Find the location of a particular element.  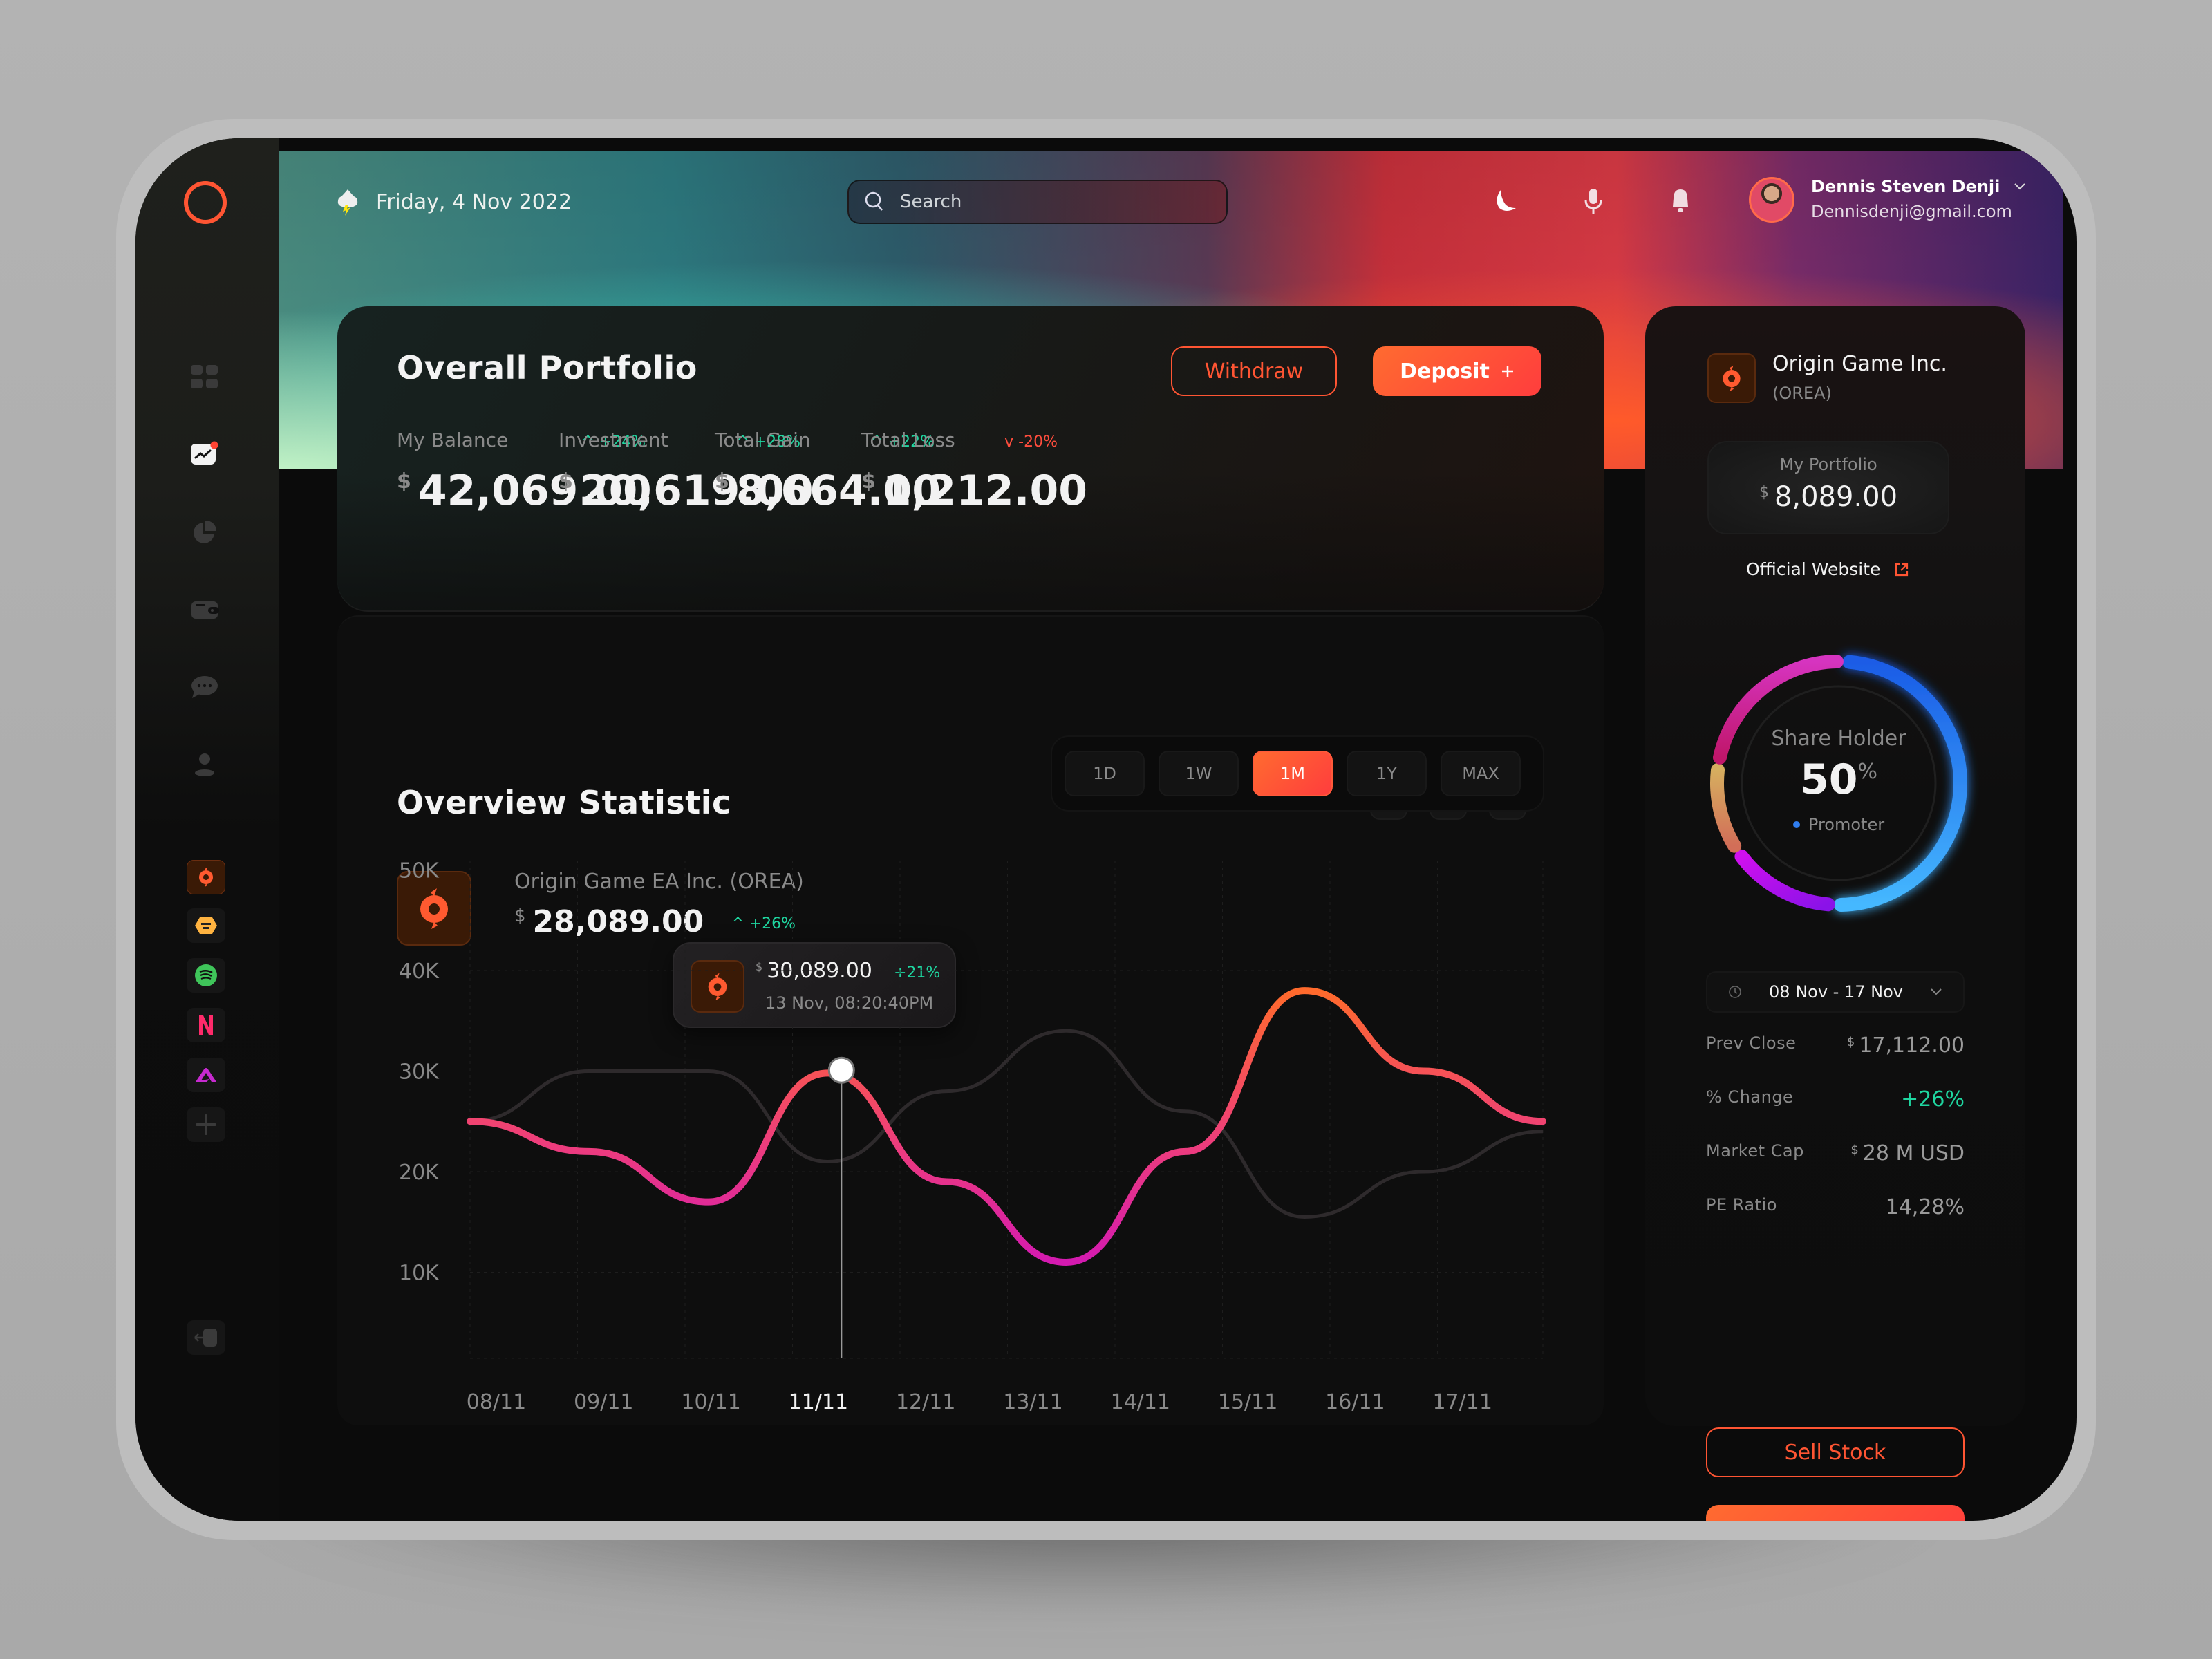

stat-label: Investment is located at coordinates (613, 440).